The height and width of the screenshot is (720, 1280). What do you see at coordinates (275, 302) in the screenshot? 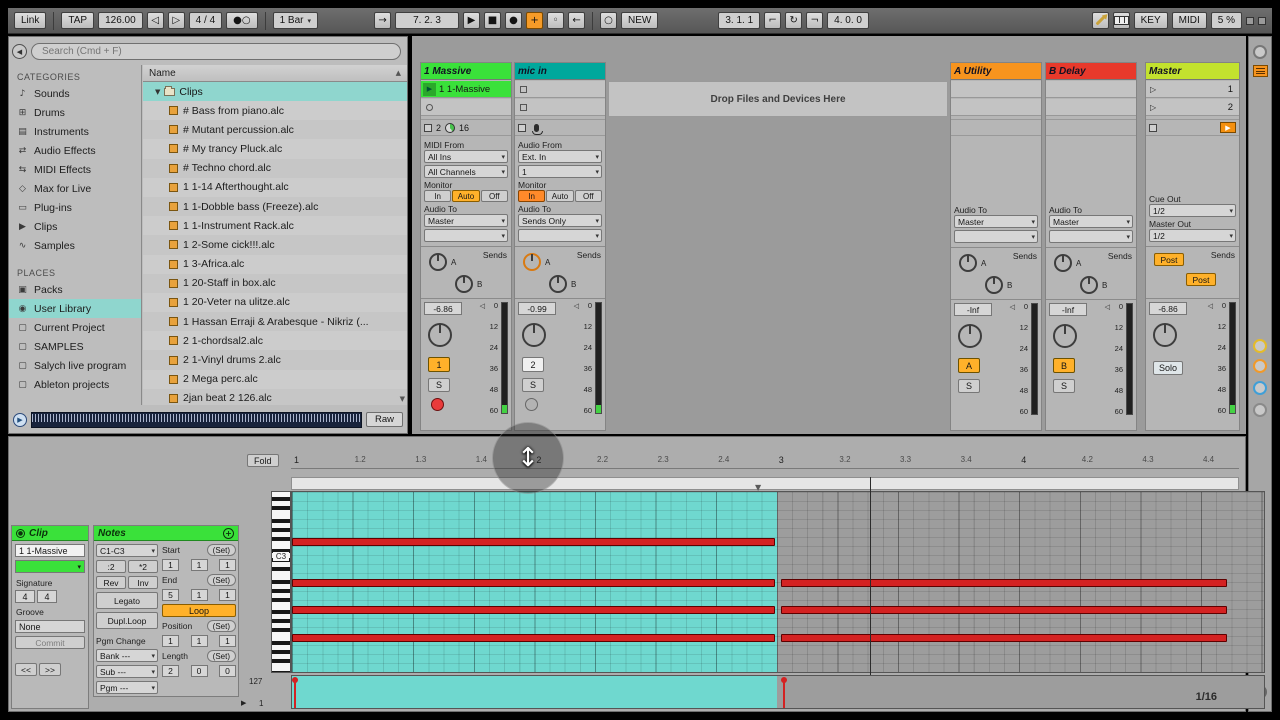
I see `file-row: 1 20-Veter na ulitze.alc` at bounding box center [275, 302].